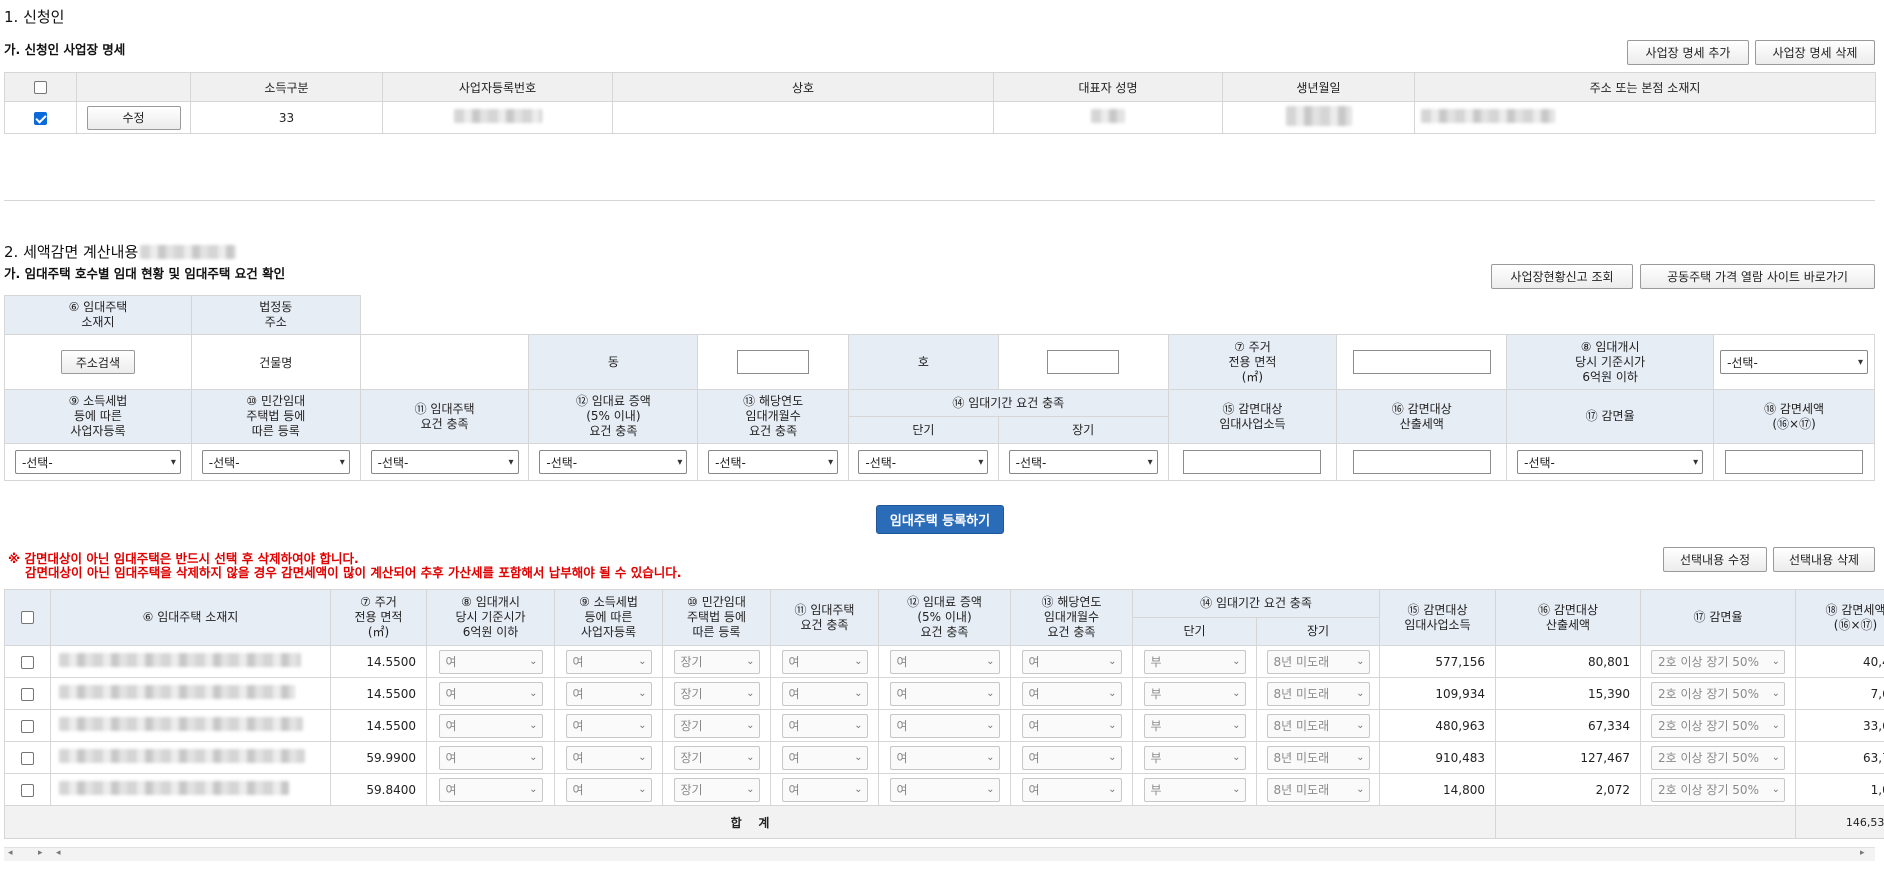 The image size is (1884, 877). What do you see at coordinates (275, 462) in the screenshot?
I see `private-reg-select: -선택- ▾` at bounding box center [275, 462].